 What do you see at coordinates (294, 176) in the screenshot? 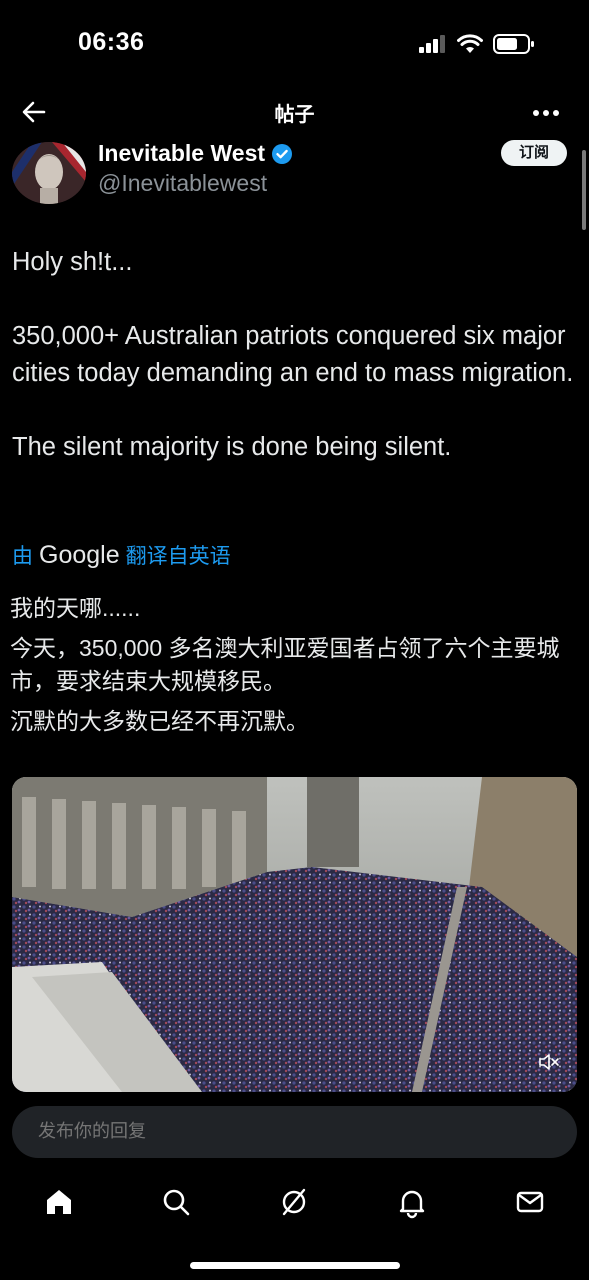
I see `tweet-author: Inevitable West @Inevitablewest 订阅` at bounding box center [294, 176].